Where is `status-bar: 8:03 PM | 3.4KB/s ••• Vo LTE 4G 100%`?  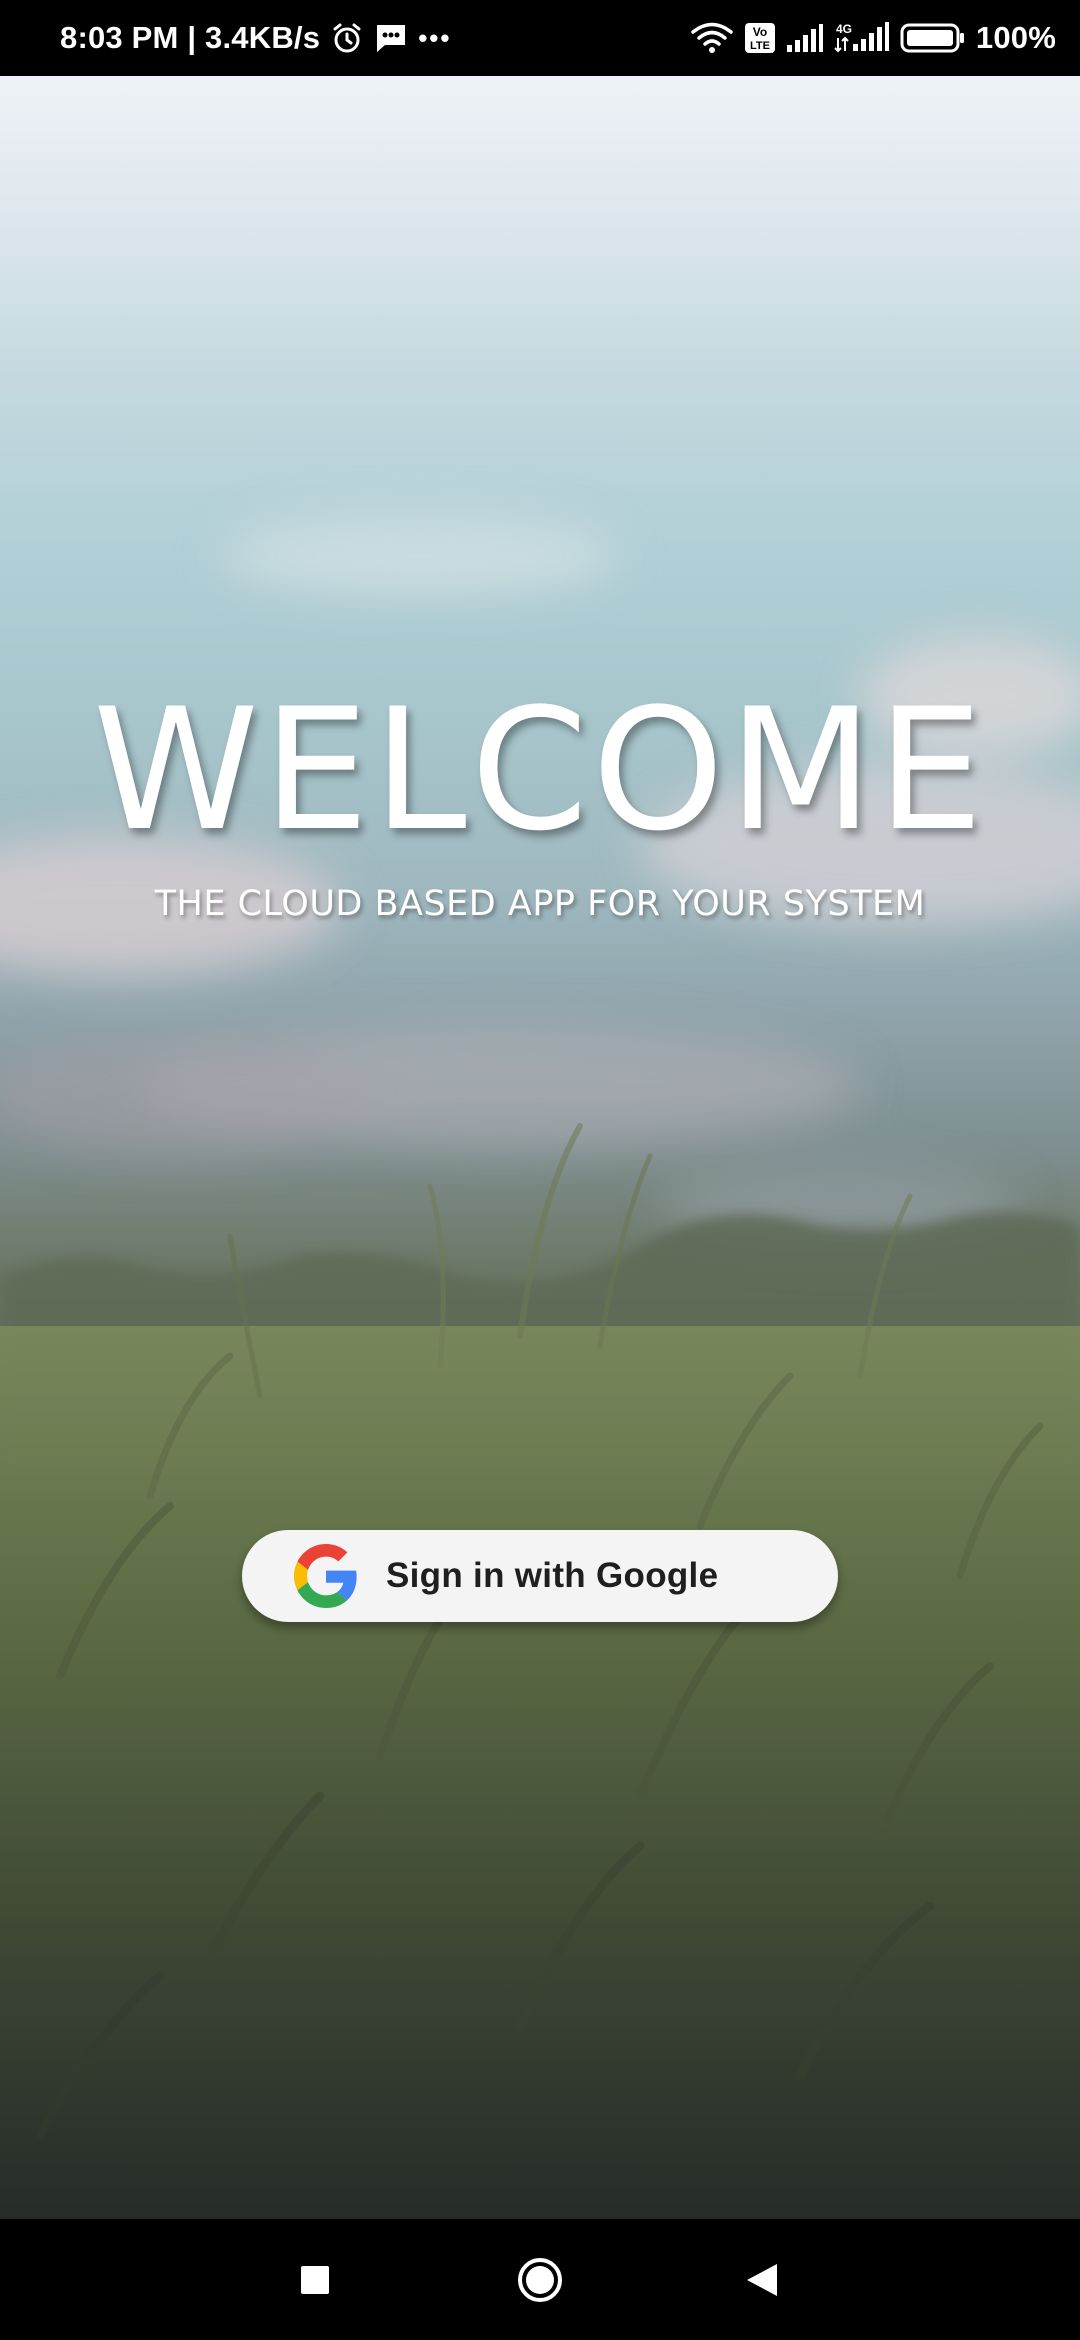 status-bar: 8:03 PM | 3.4KB/s ••• Vo LTE 4G 100% is located at coordinates (540, 38).